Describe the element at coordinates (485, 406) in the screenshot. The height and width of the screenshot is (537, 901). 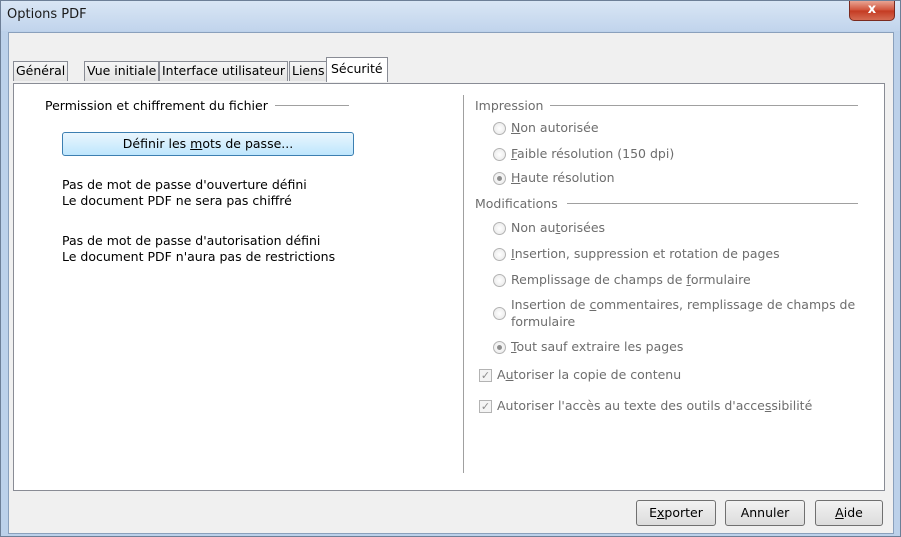
I see `allow-accessibility-text-checkbox: ✓` at that location.